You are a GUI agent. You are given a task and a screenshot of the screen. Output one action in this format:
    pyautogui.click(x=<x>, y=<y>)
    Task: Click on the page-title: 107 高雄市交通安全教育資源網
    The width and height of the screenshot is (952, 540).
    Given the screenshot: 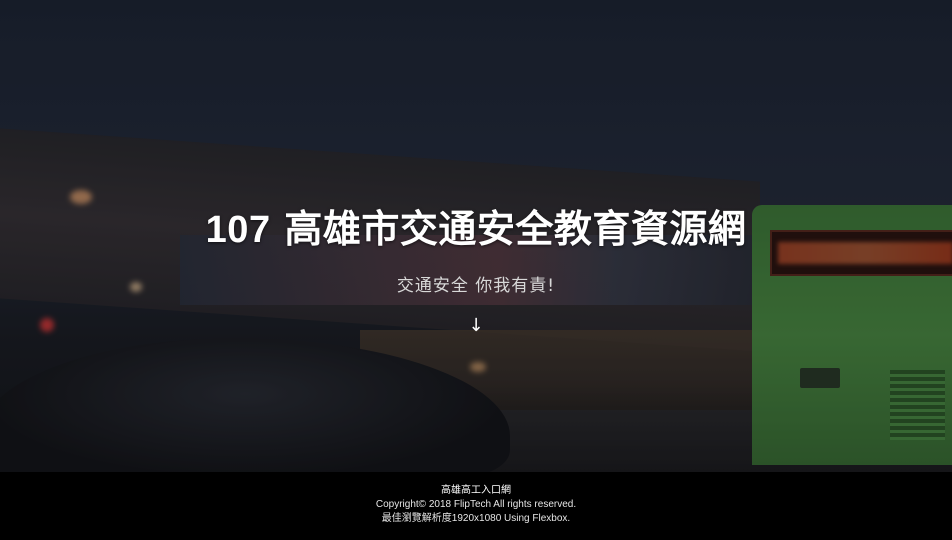 What is the action you would take?
    pyautogui.click(x=476, y=229)
    